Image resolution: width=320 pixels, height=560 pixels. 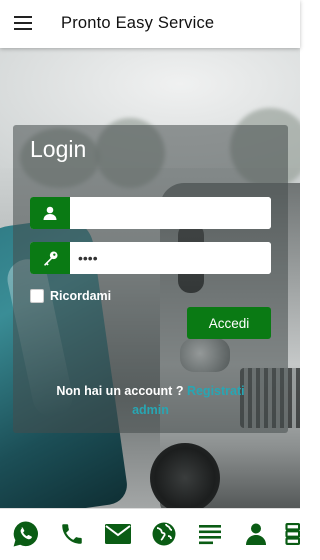 I want to click on login-title: Login, so click(x=58, y=149).